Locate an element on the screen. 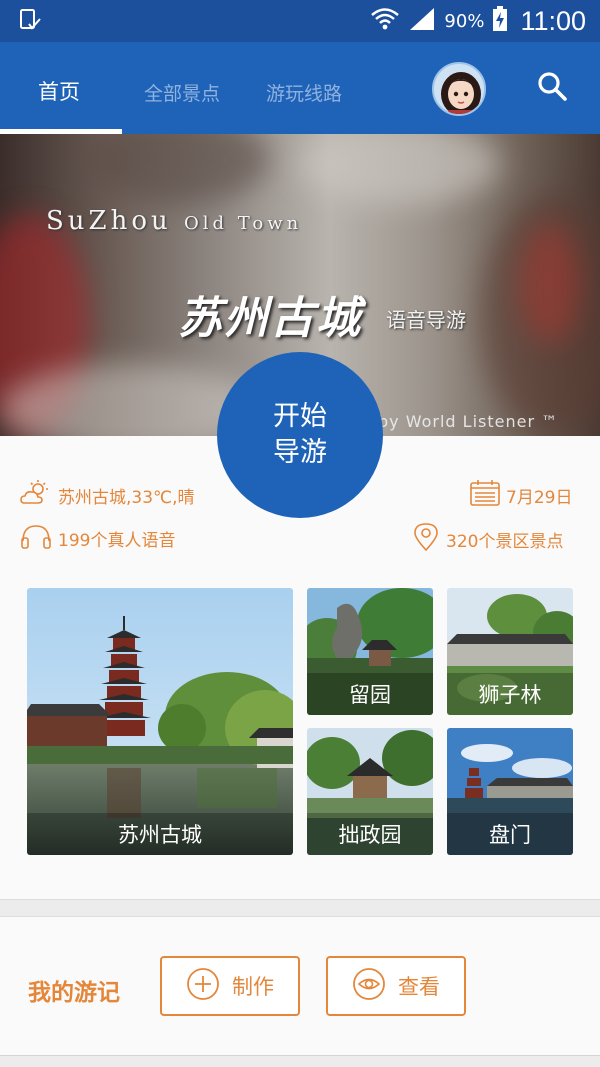 This screenshot has height=1067, width=600. tab-tour-routes: 游玩线路 is located at coordinates (304, 92).